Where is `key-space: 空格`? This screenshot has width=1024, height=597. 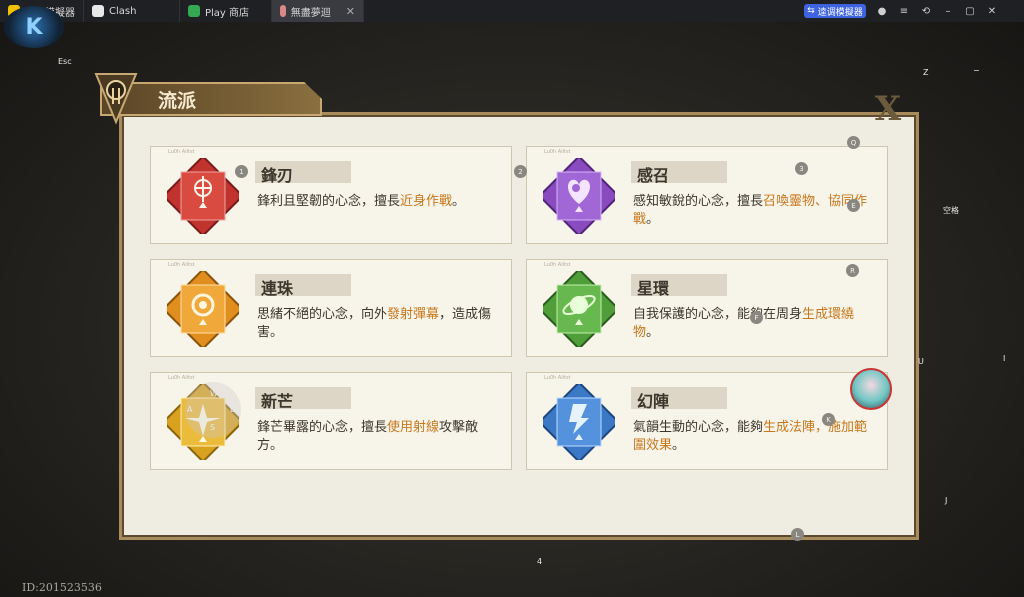
key-space: 空格 is located at coordinates (951, 210).